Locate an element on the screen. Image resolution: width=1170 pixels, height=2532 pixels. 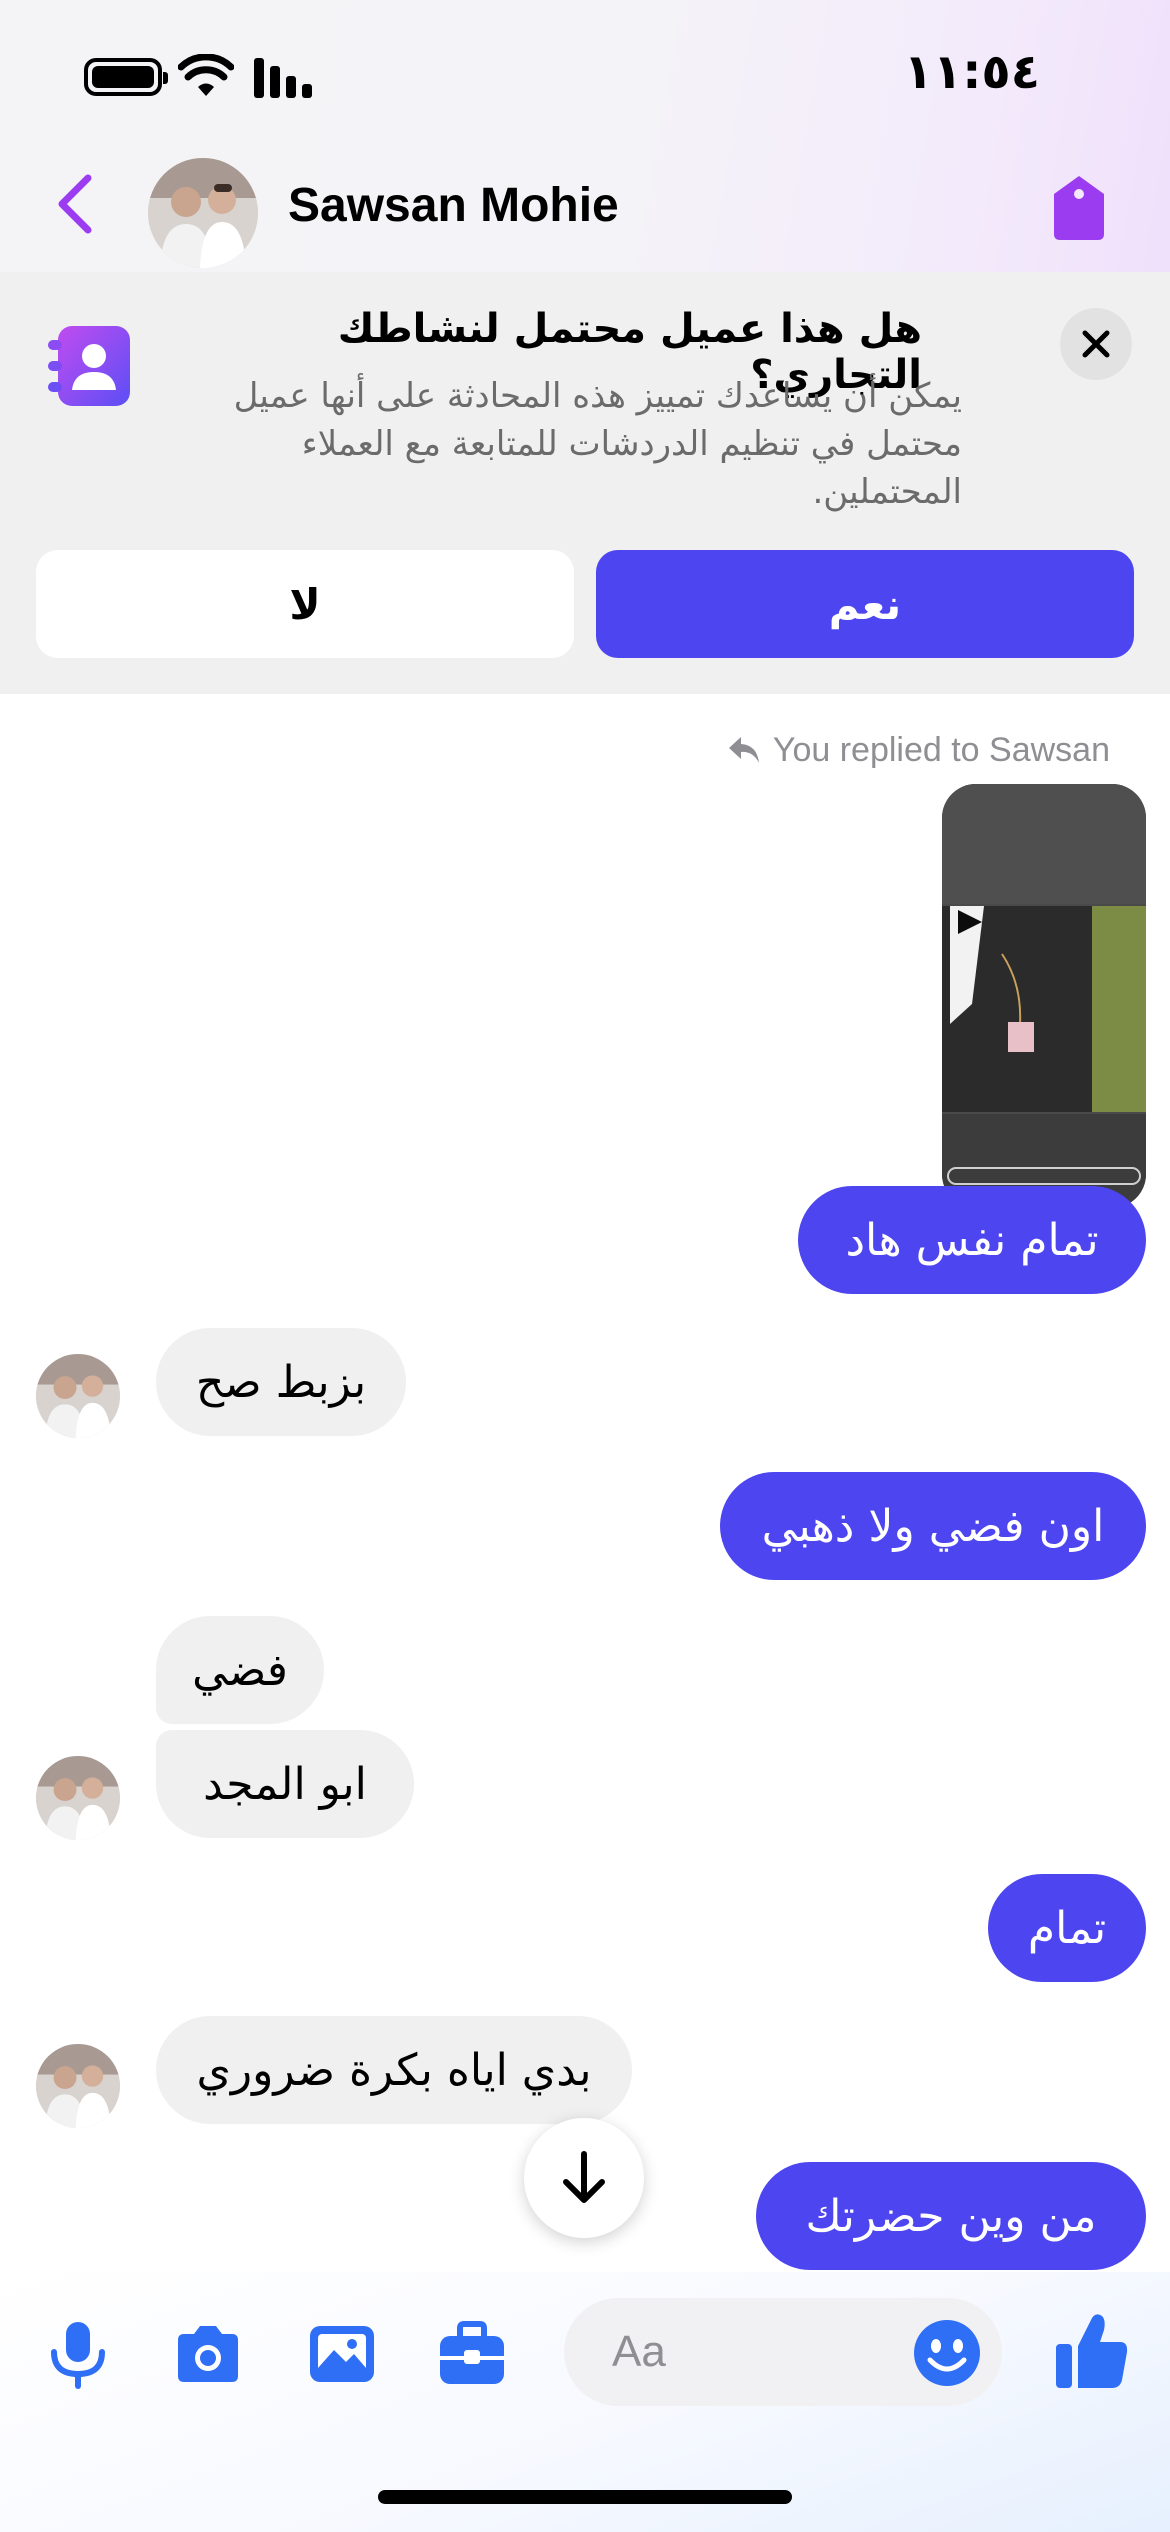
message-input is located at coordinates (742, 2352).